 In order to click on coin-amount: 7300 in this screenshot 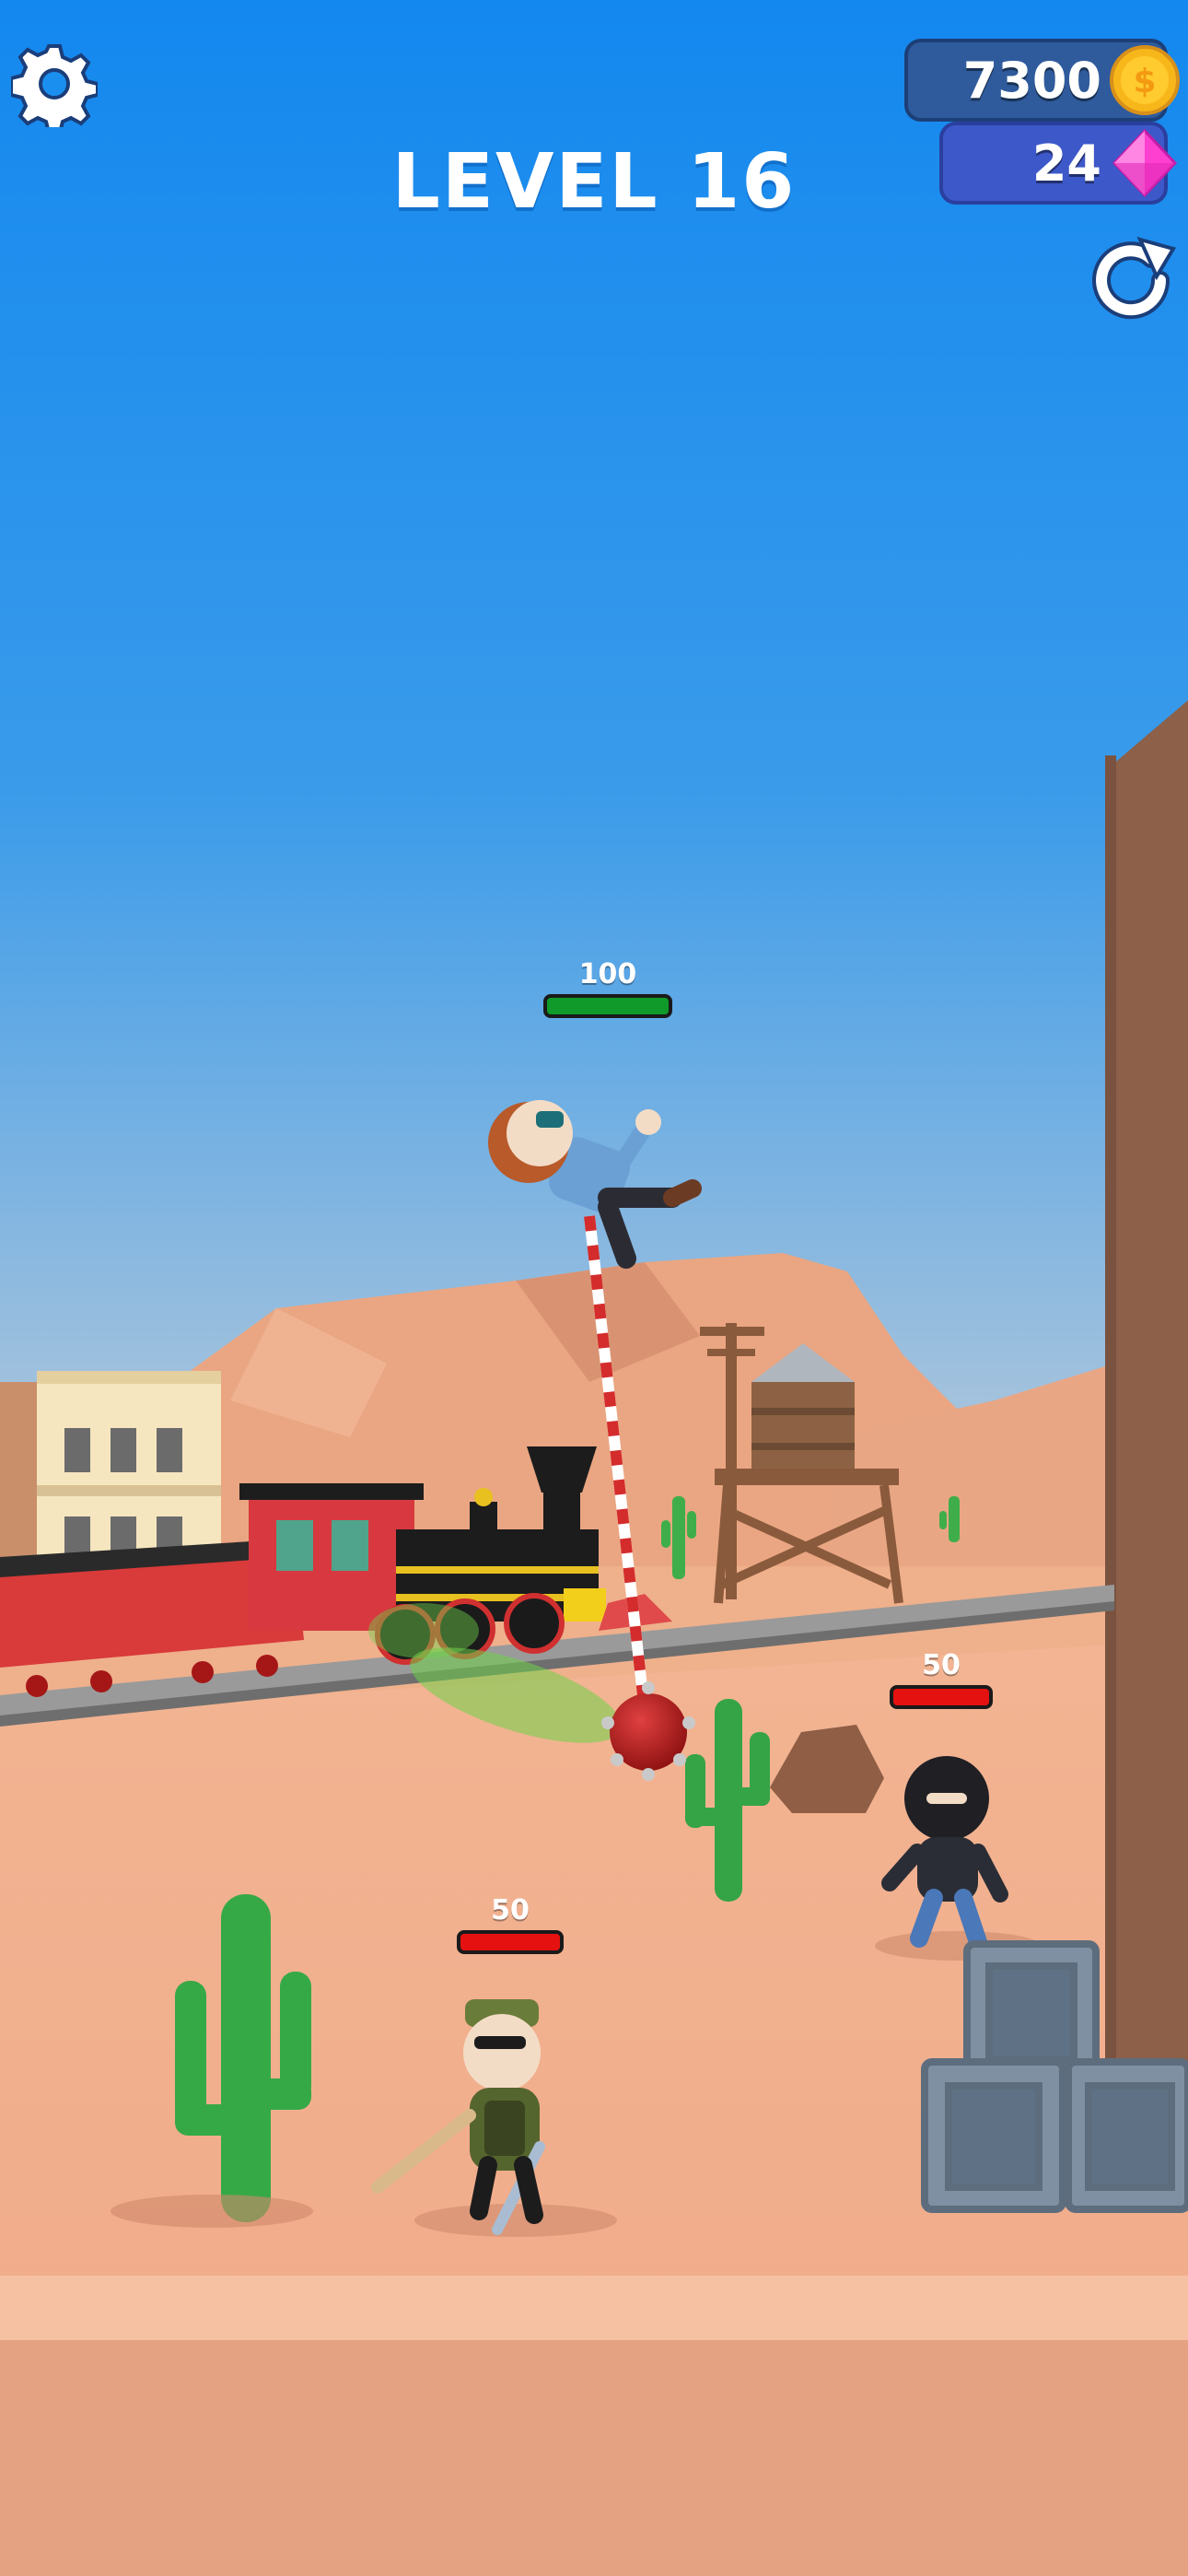, I will do `click(1031, 80)`.